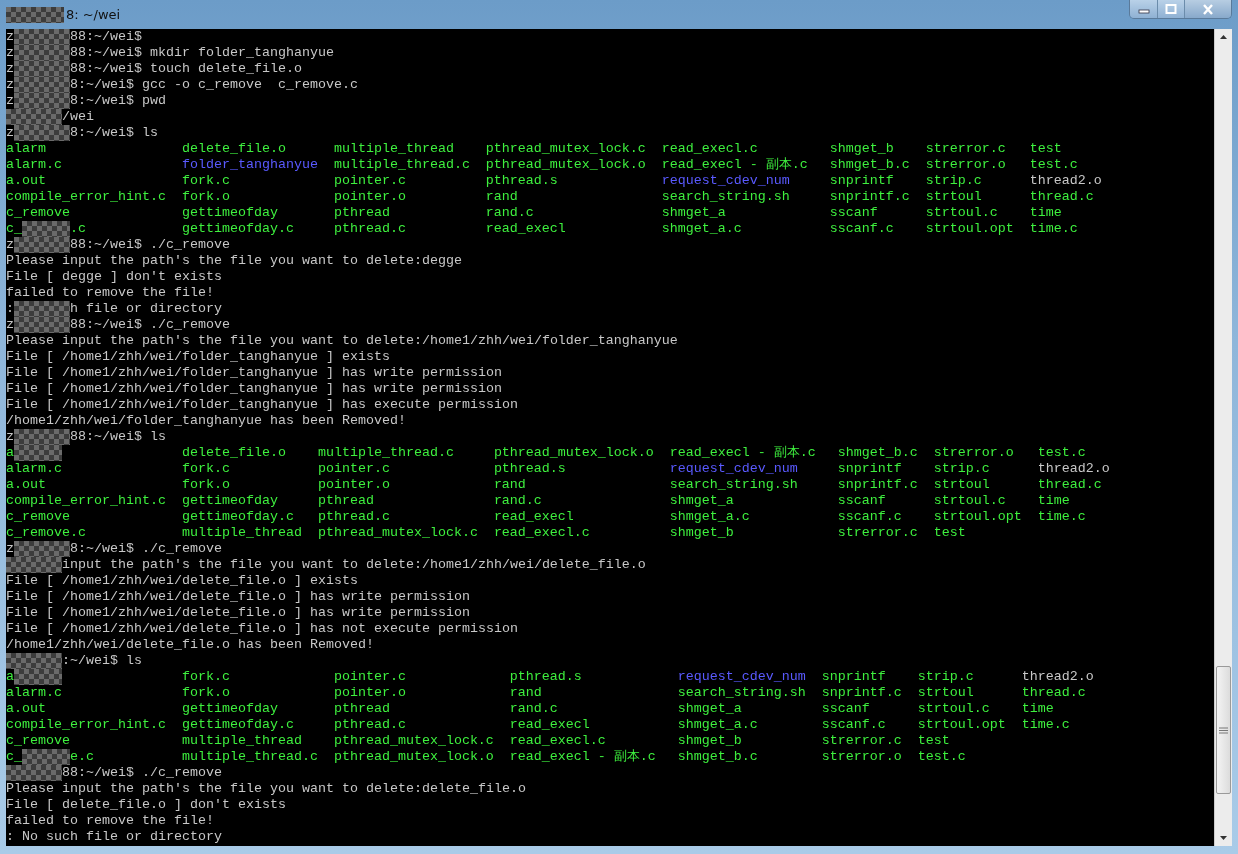  I want to click on terminal-line: Please input the path's the file you want to delete:delete_file.o, so click(266, 789).